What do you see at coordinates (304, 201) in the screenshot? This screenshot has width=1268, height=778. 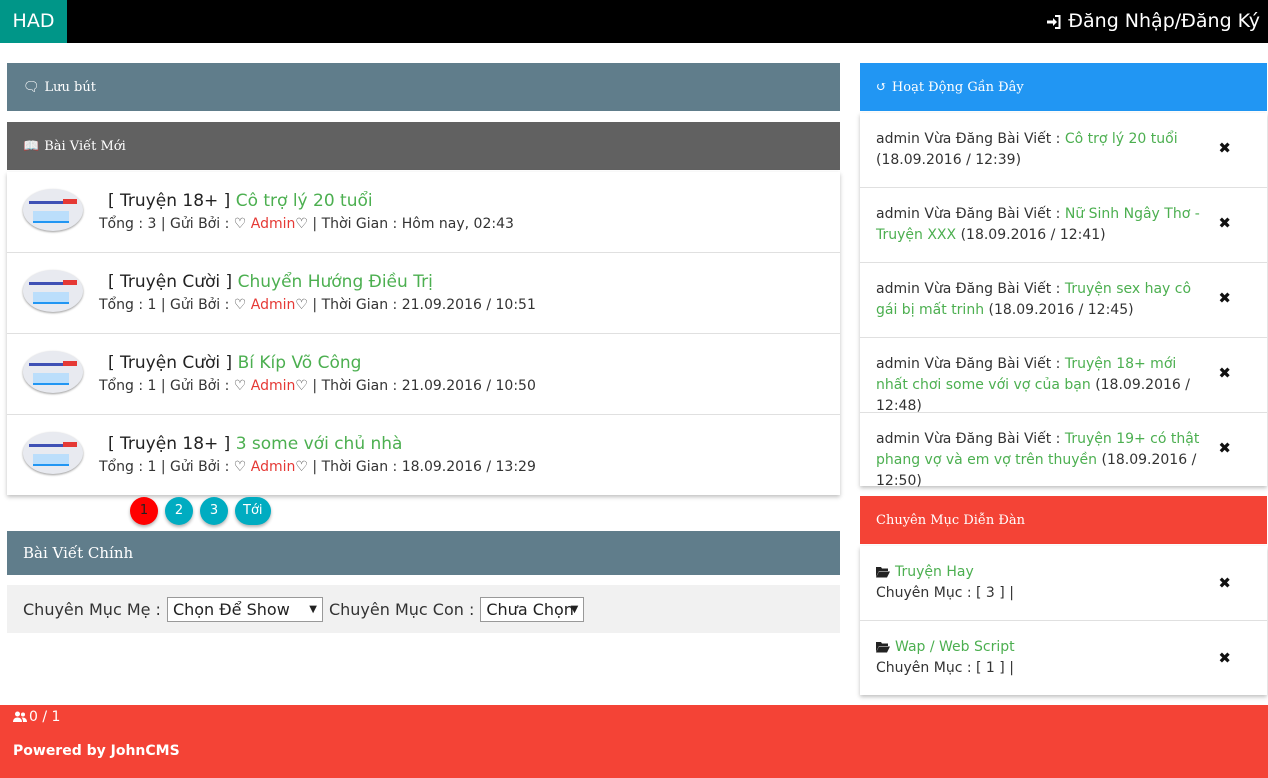 I see `post-title-link: Cô trợ lý 20 tuổi` at bounding box center [304, 201].